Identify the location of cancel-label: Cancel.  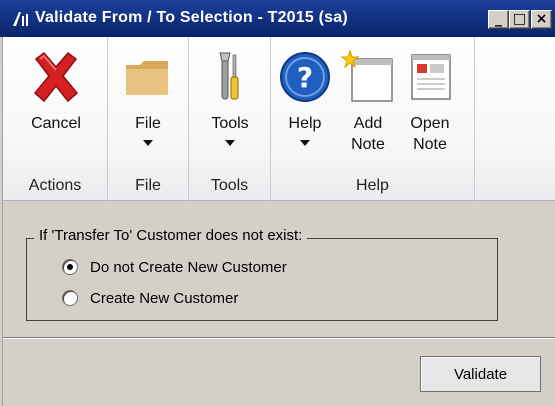
(56, 123).